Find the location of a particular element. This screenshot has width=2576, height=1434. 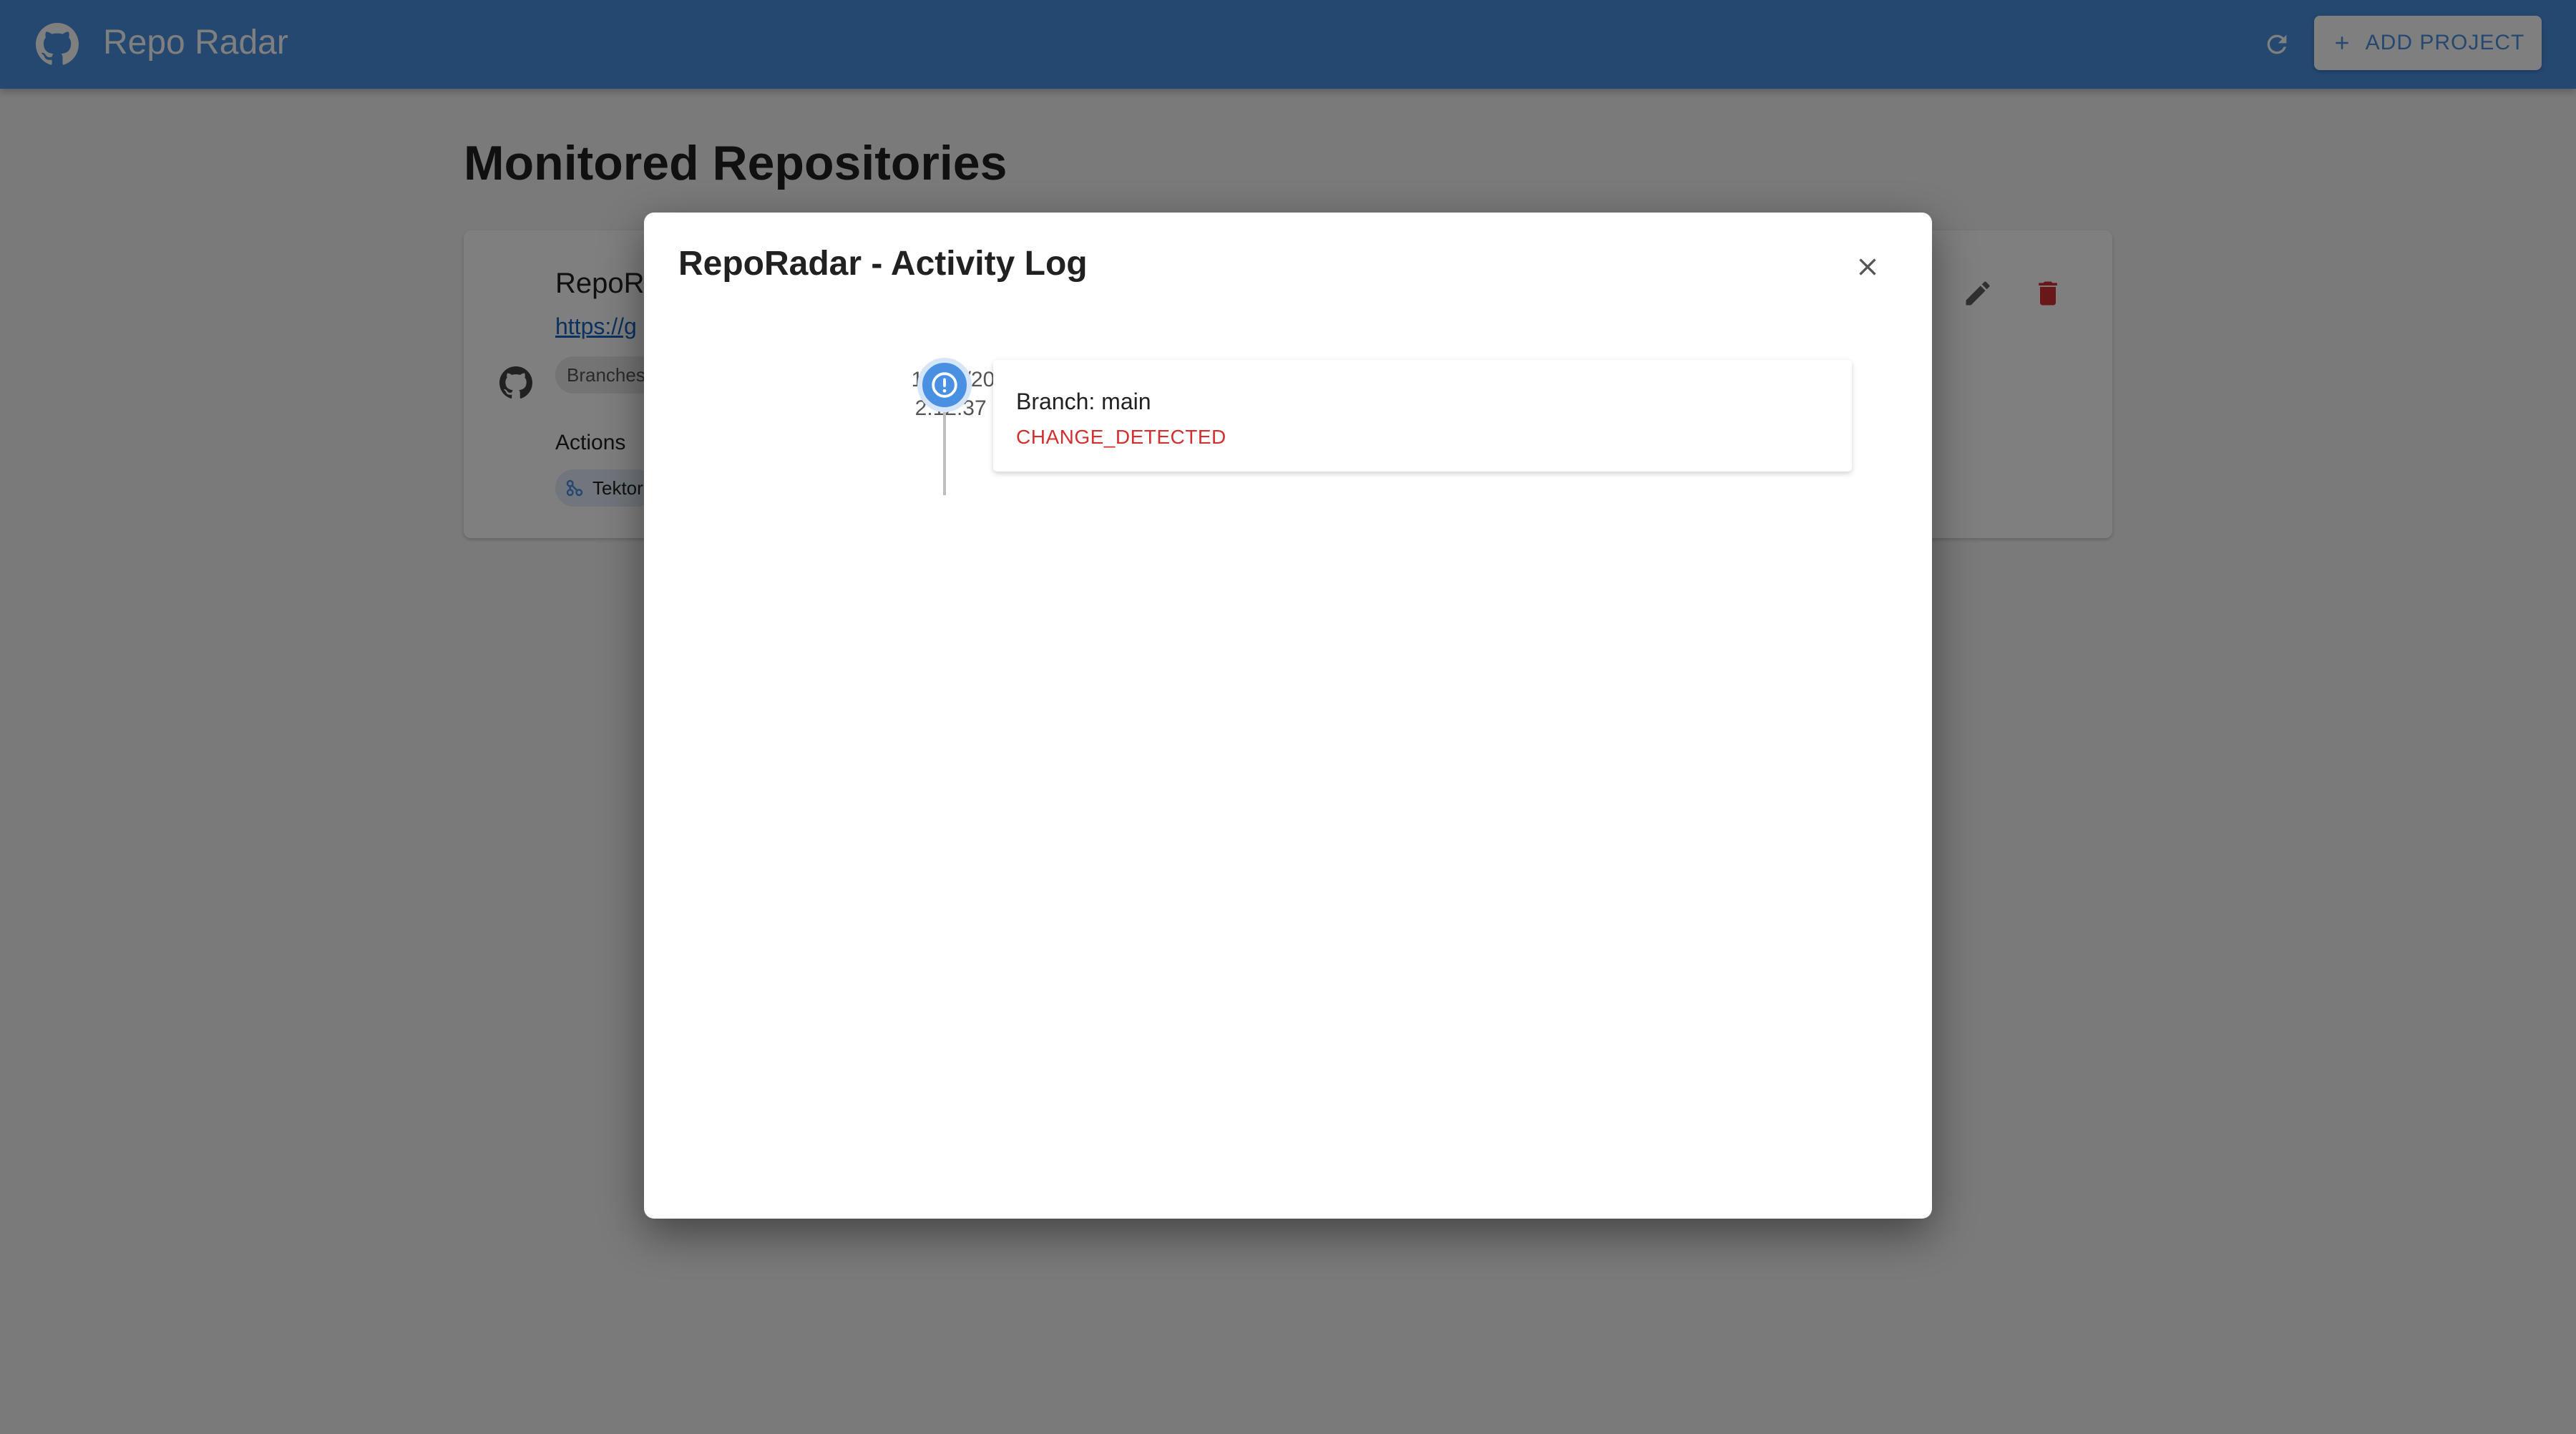

alert-icon is located at coordinates (944, 385).